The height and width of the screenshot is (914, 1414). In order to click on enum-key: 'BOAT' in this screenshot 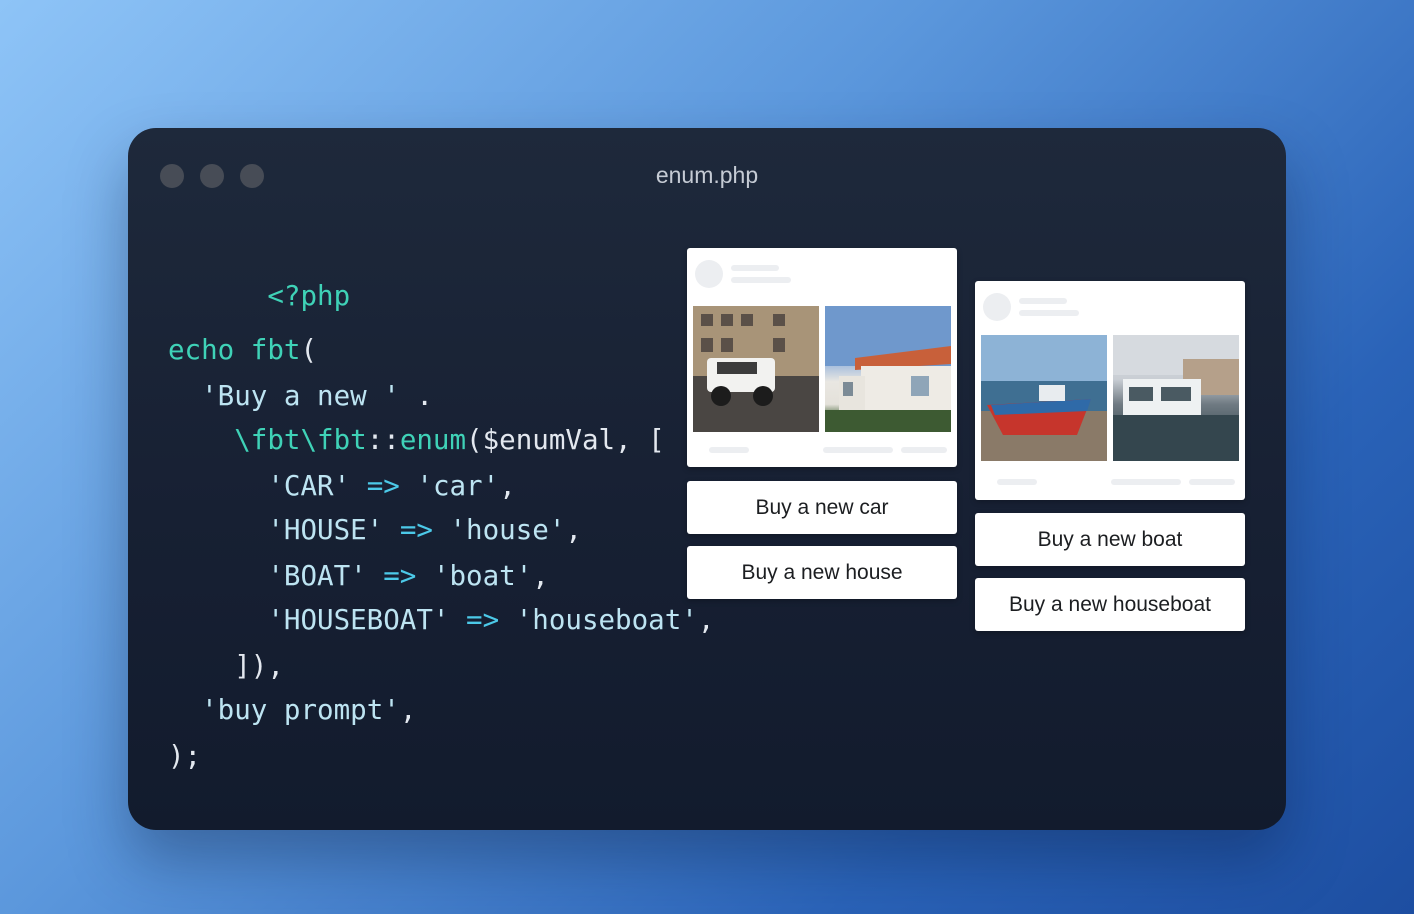, I will do `click(317, 576)`.